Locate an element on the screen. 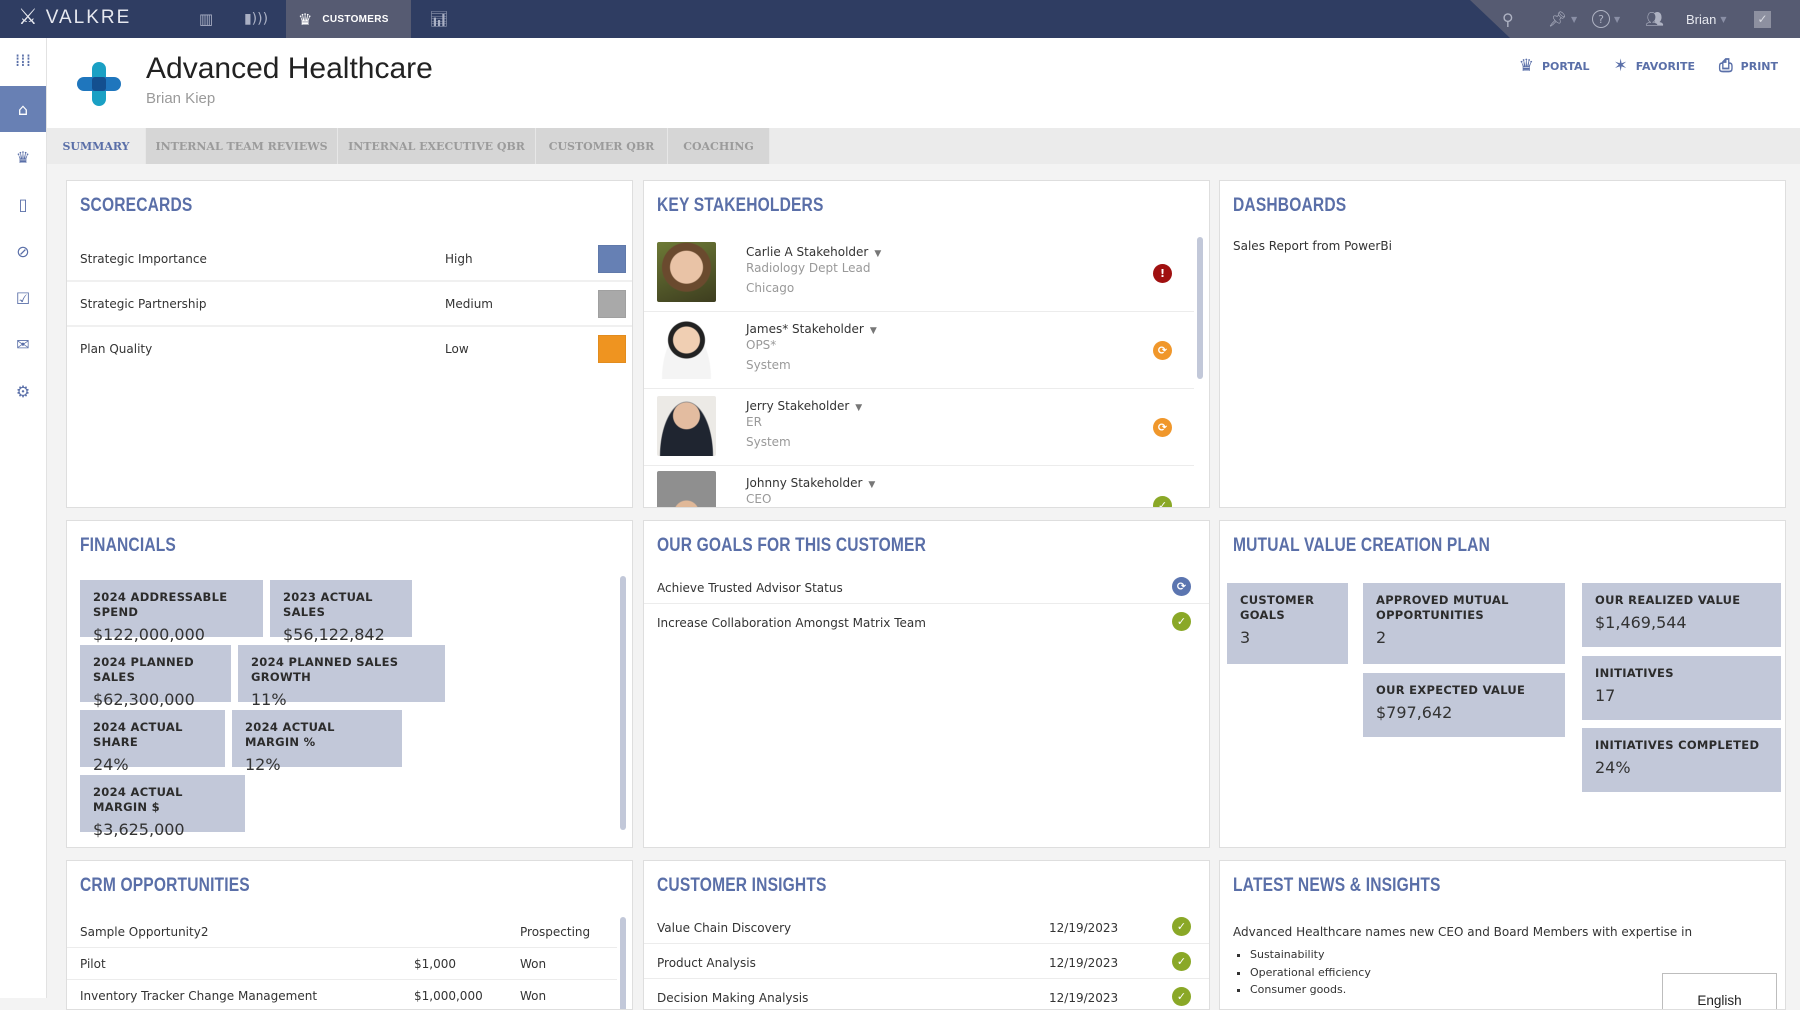 This screenshot has height=1010, width=1800. favorite-button: ✶ FAVORITE is located at coordinates (1655, 66).